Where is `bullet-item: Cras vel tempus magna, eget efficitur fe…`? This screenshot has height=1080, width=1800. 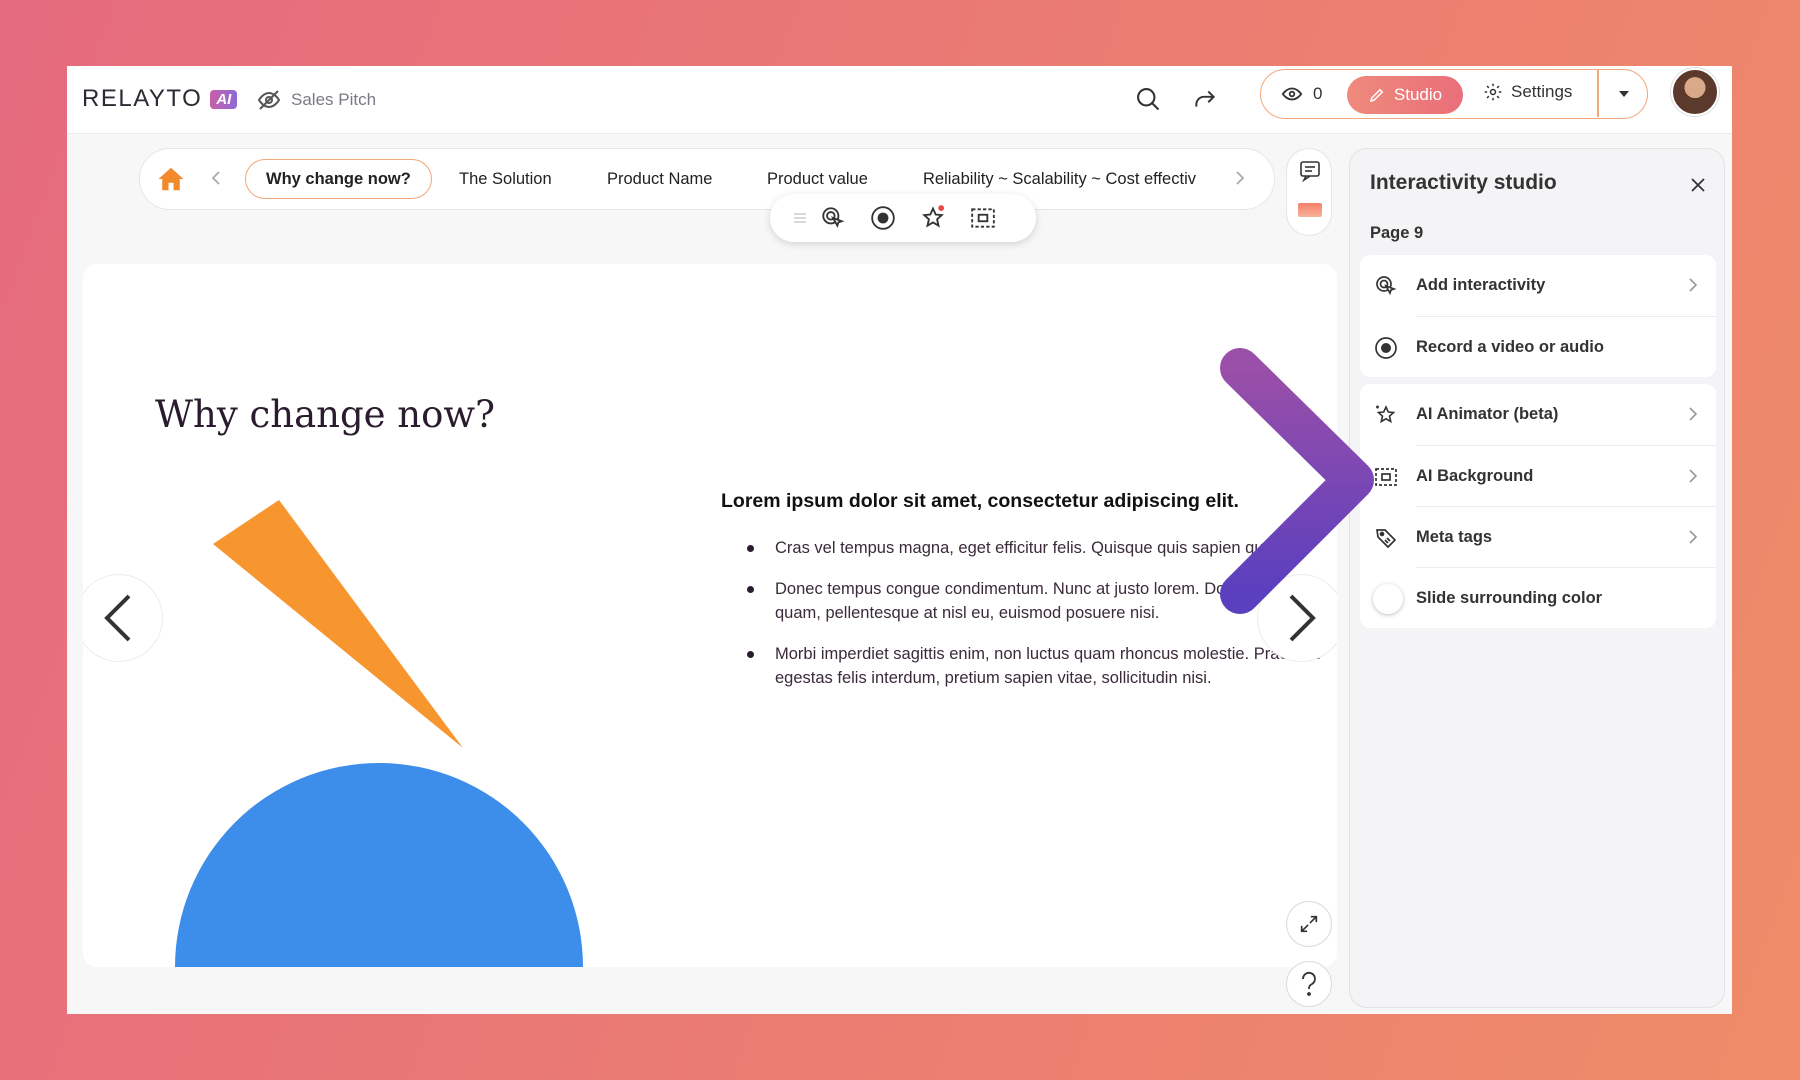 bullet-item: Cras vel tempus magna, eget efficitur fe… is located at coordinates (1035, 548).